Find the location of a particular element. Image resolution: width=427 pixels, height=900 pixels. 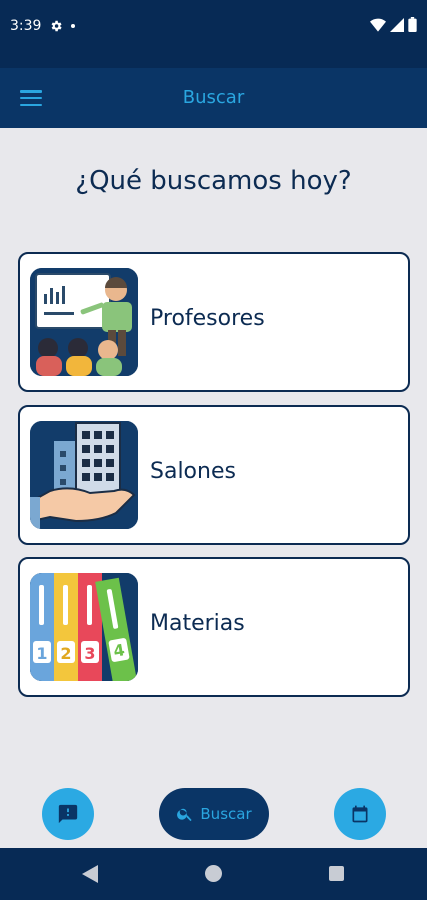

books-binders-icon: 1 2 3 4 is located at coordinates (84, 627).